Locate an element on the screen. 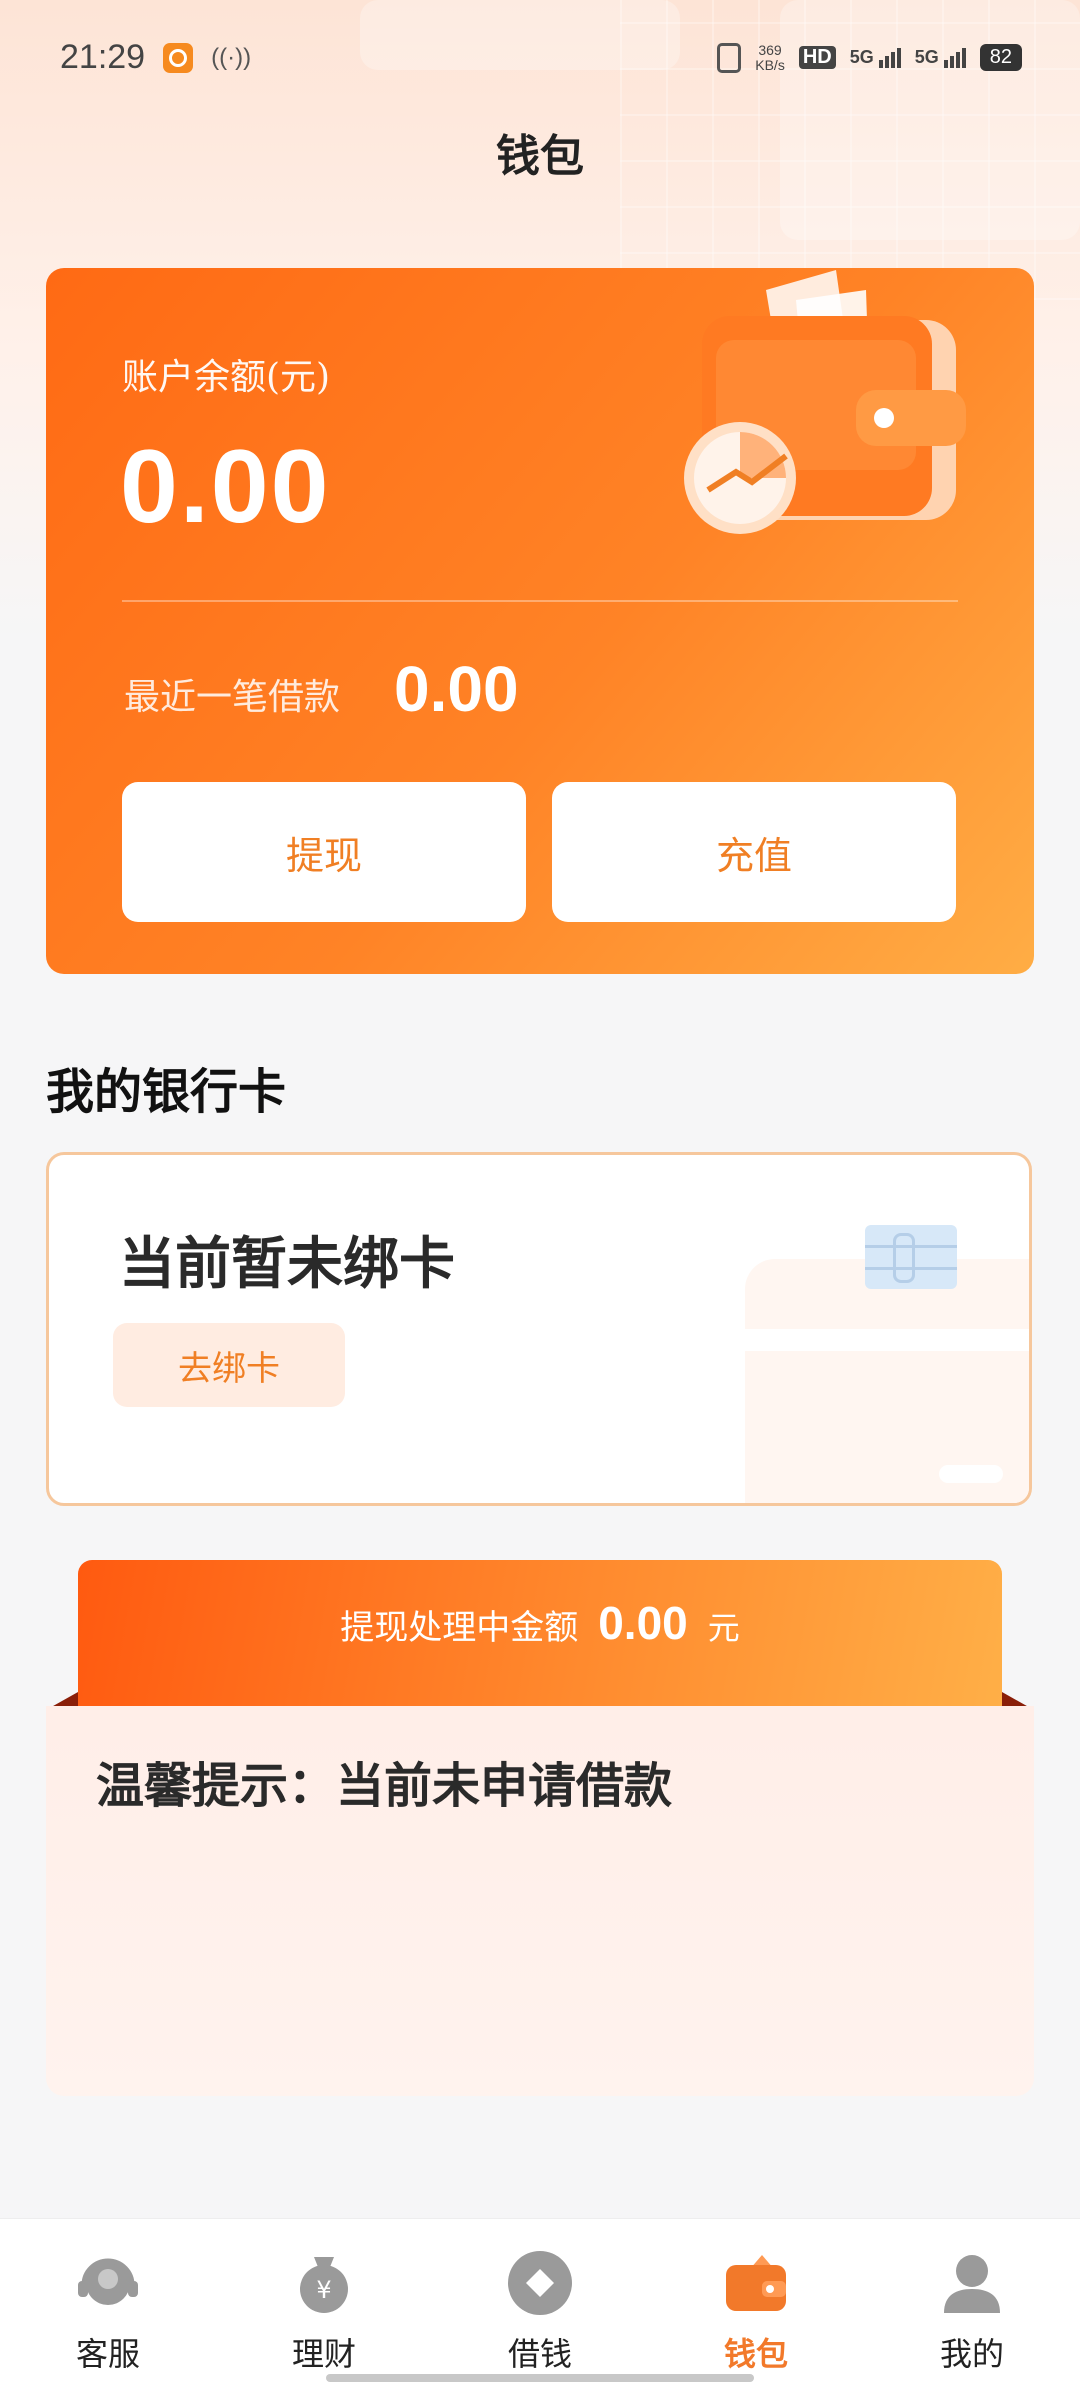  tab-label: 借钱 is located at coordinates (539, 2354).